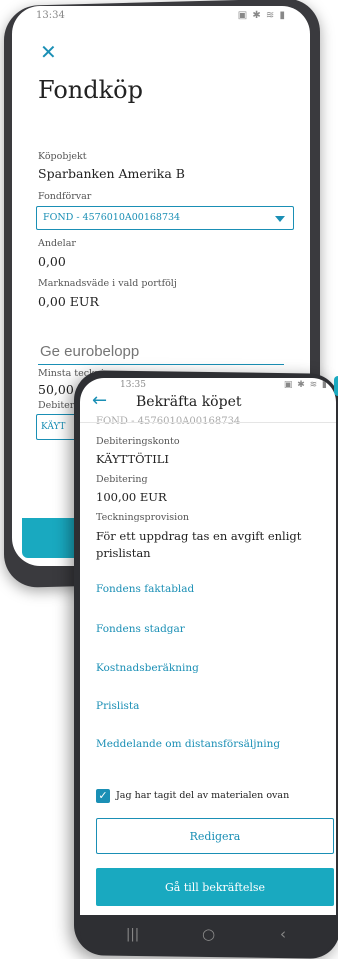  What do you see at coordinates (52, 261) in the screenshot?
I see `andelar-value: 0,00` at bounding box center [52, 261].